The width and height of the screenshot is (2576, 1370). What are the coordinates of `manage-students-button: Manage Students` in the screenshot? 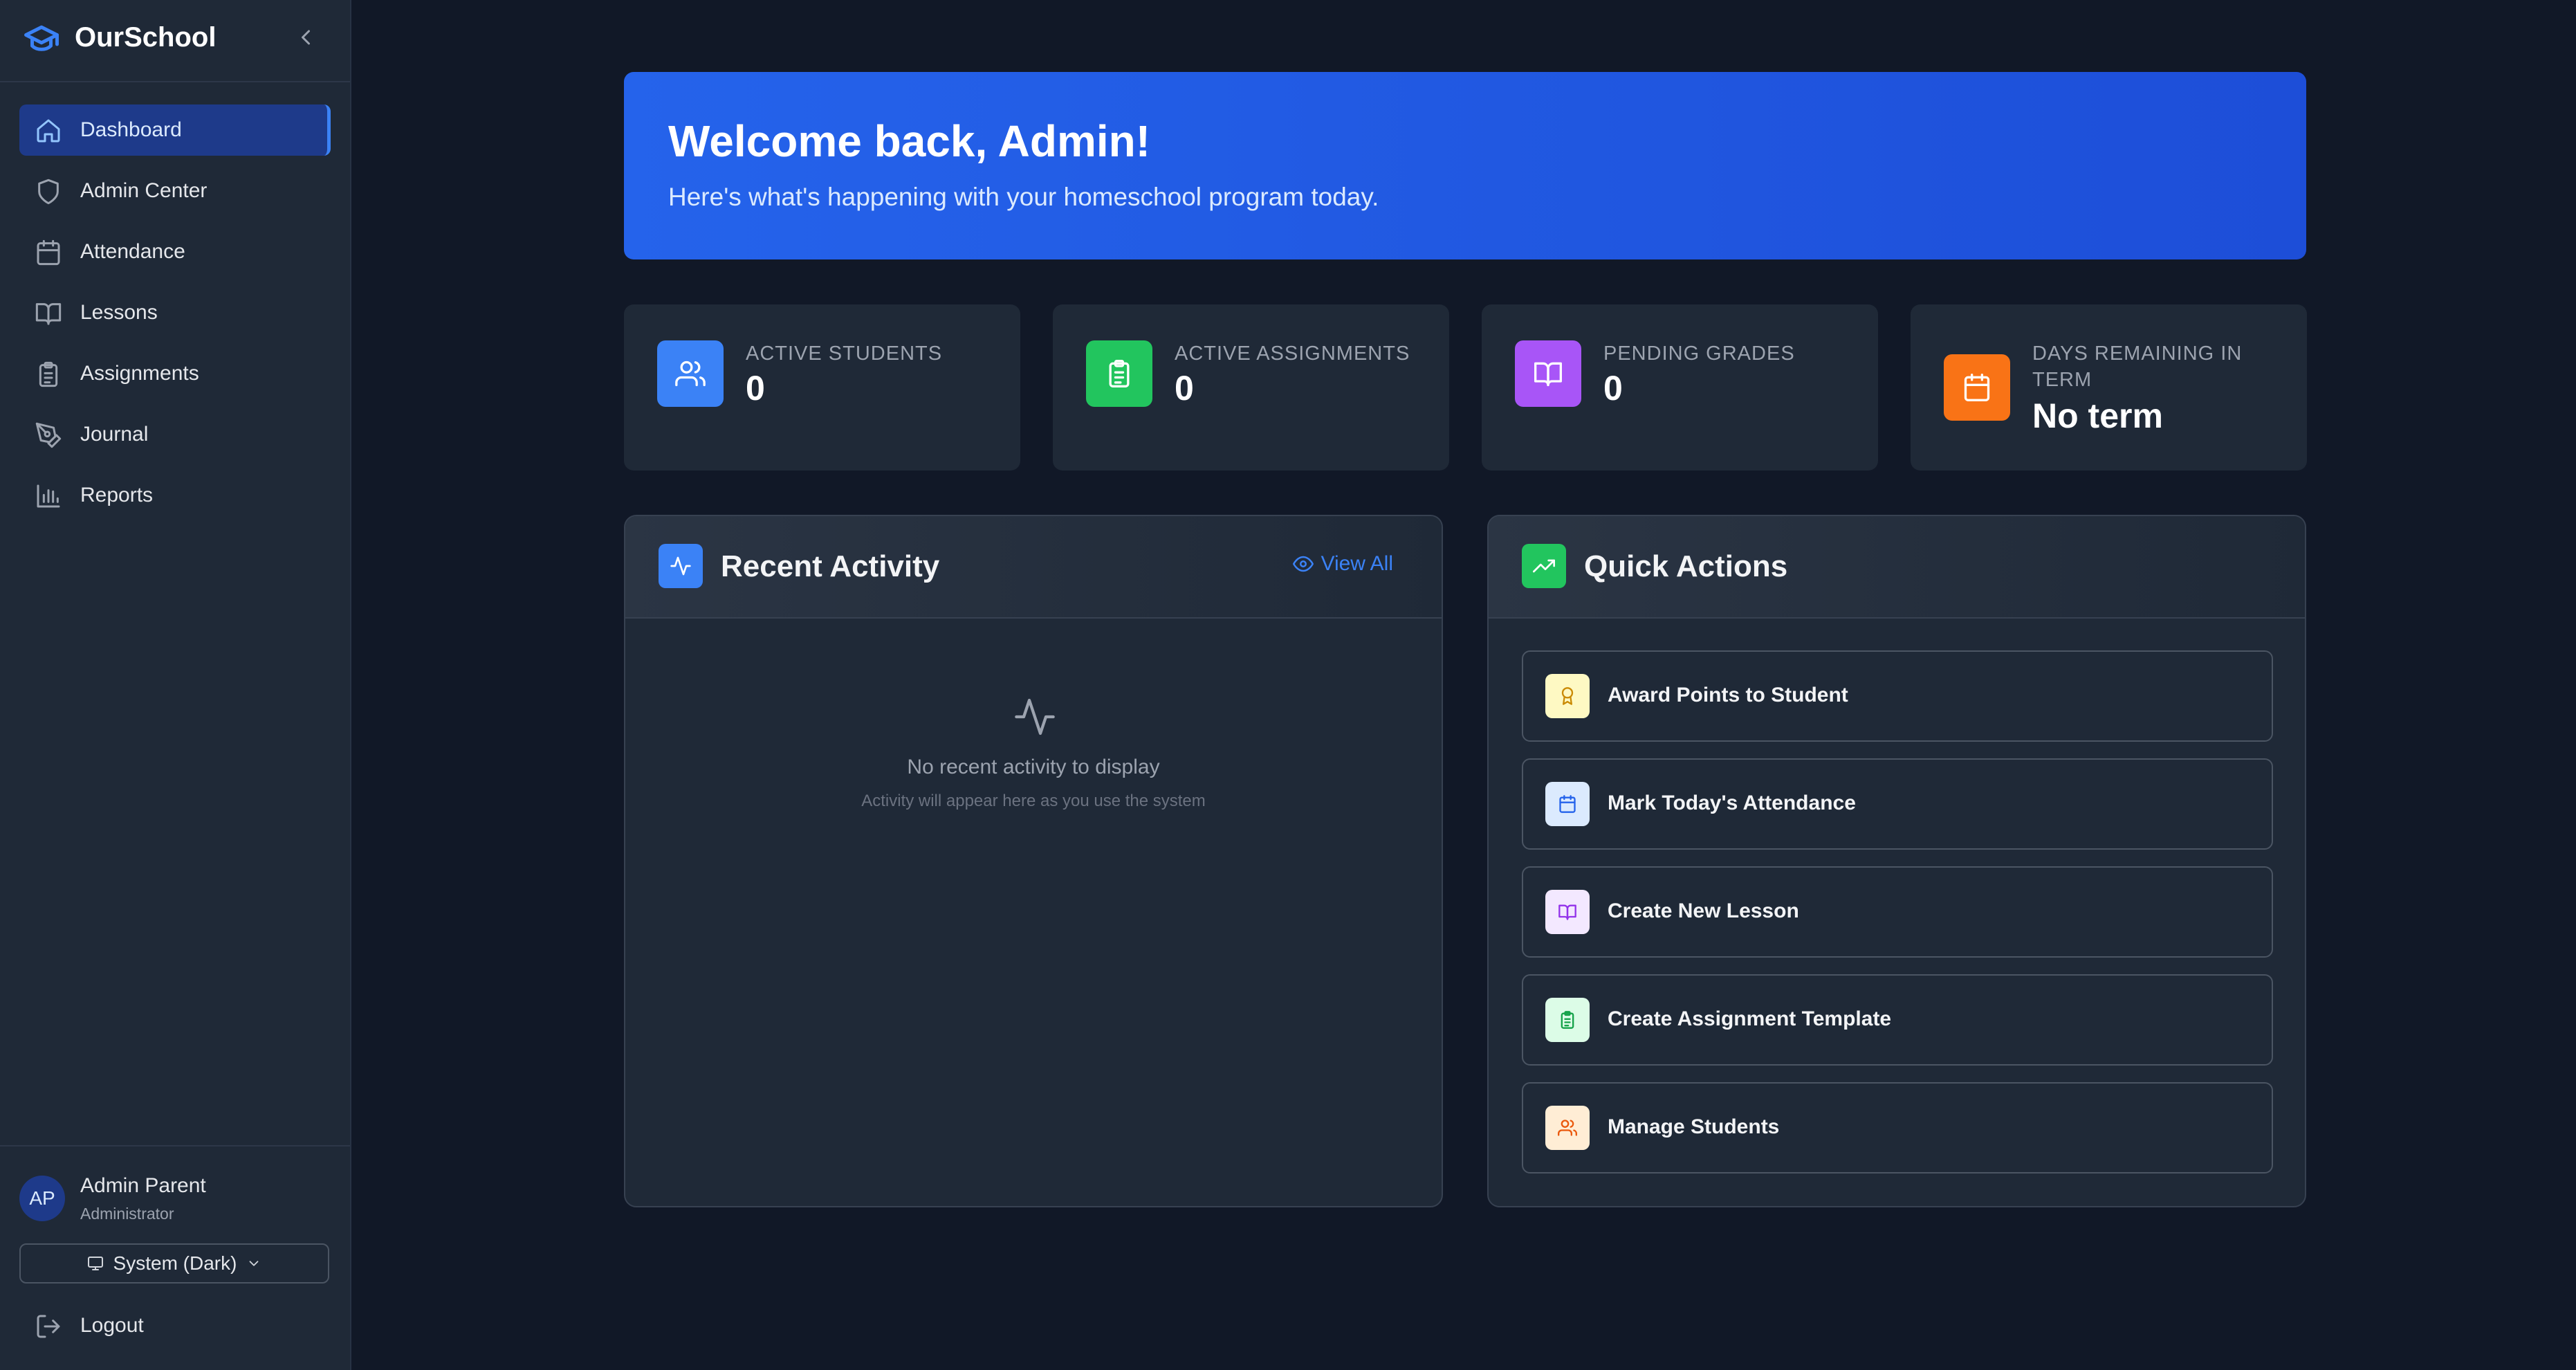 It's located at (1897, 1127).